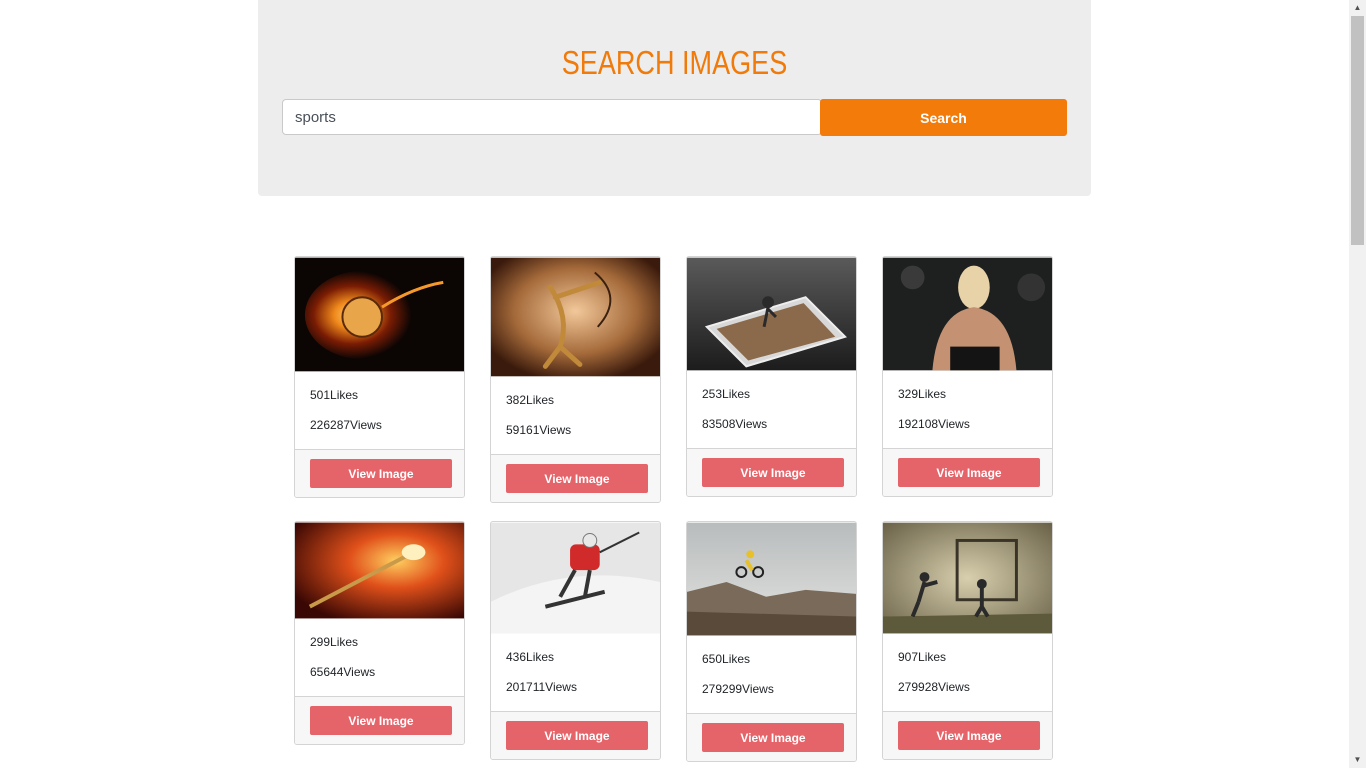  What do you see at coordinates (726, 659) in the screenshot?
I see `likes-count: 650Likes` at bounding box center [726, 659].